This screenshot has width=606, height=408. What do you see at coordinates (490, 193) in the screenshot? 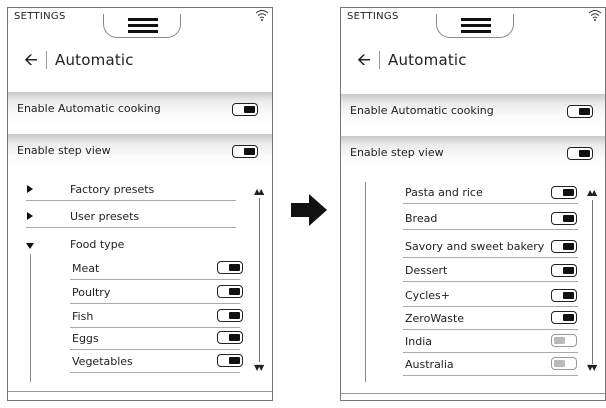
I see `food-item-pasta-and-rice: Pasta and rice` at bounding box center [490, 193].